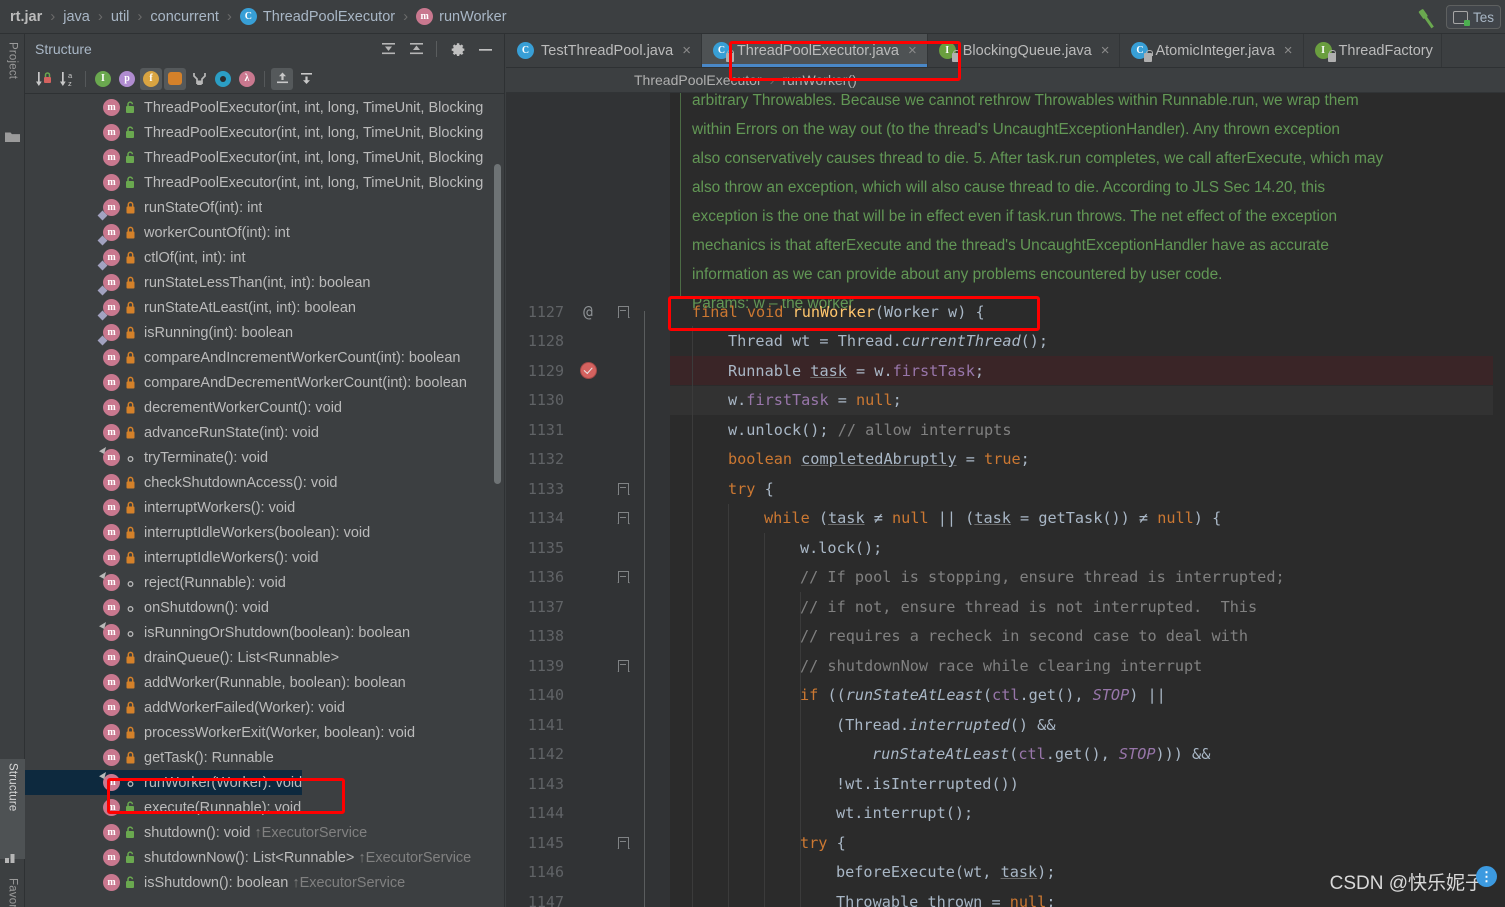  I want to click on tree-item: m interruptWorkers(): void, so click(160, 507).